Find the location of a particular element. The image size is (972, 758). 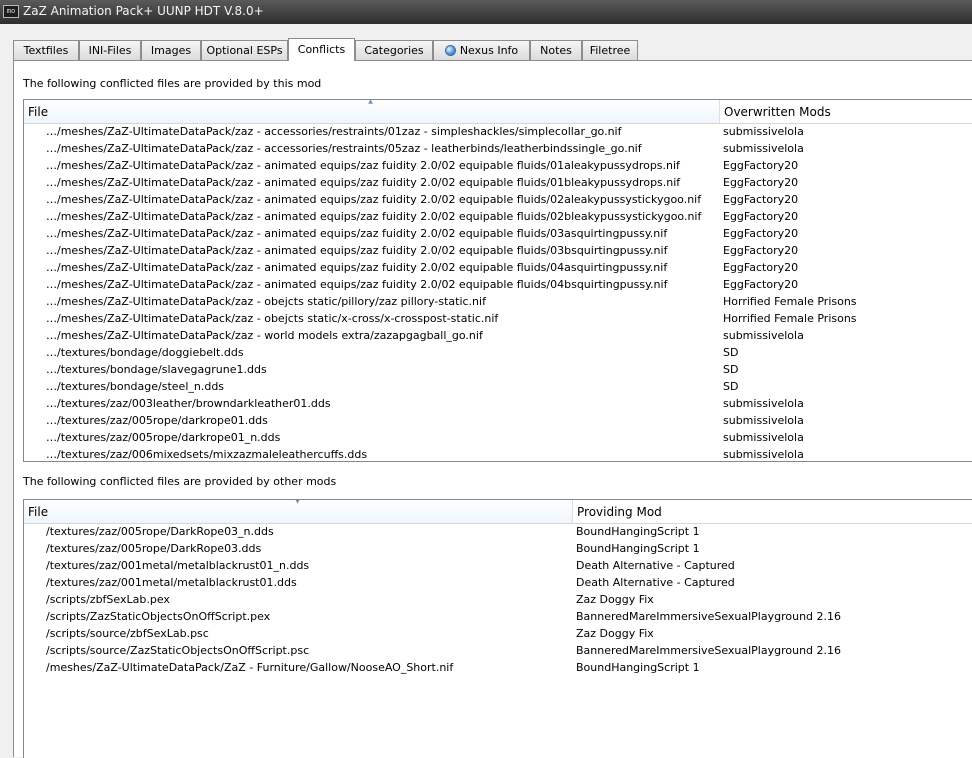

mod-name-cell: BoundHangingScript 1 is located at coordinates (638, 667).